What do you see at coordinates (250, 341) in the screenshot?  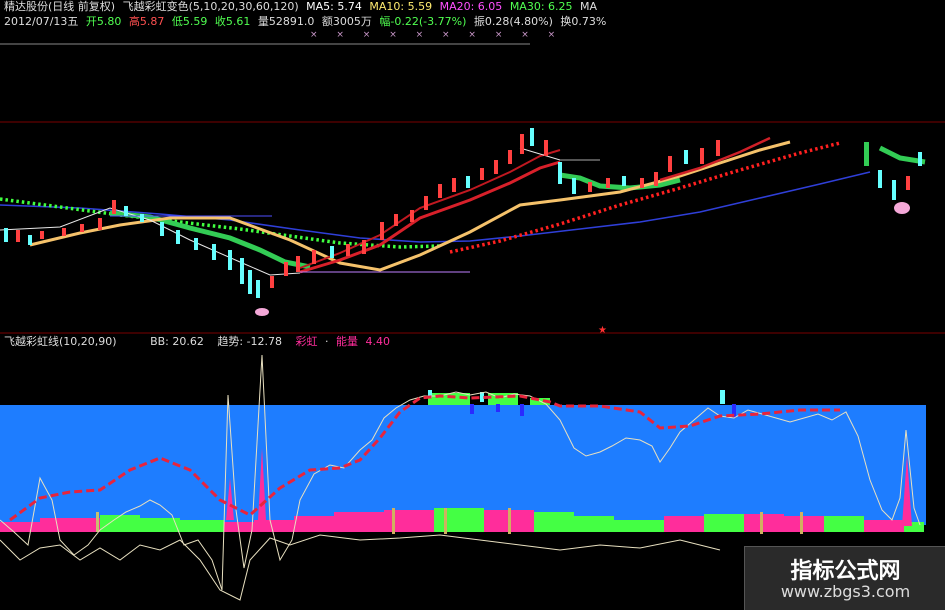 I see `trend-value: 趋势: -12.78` at bounding box center [250, 341].